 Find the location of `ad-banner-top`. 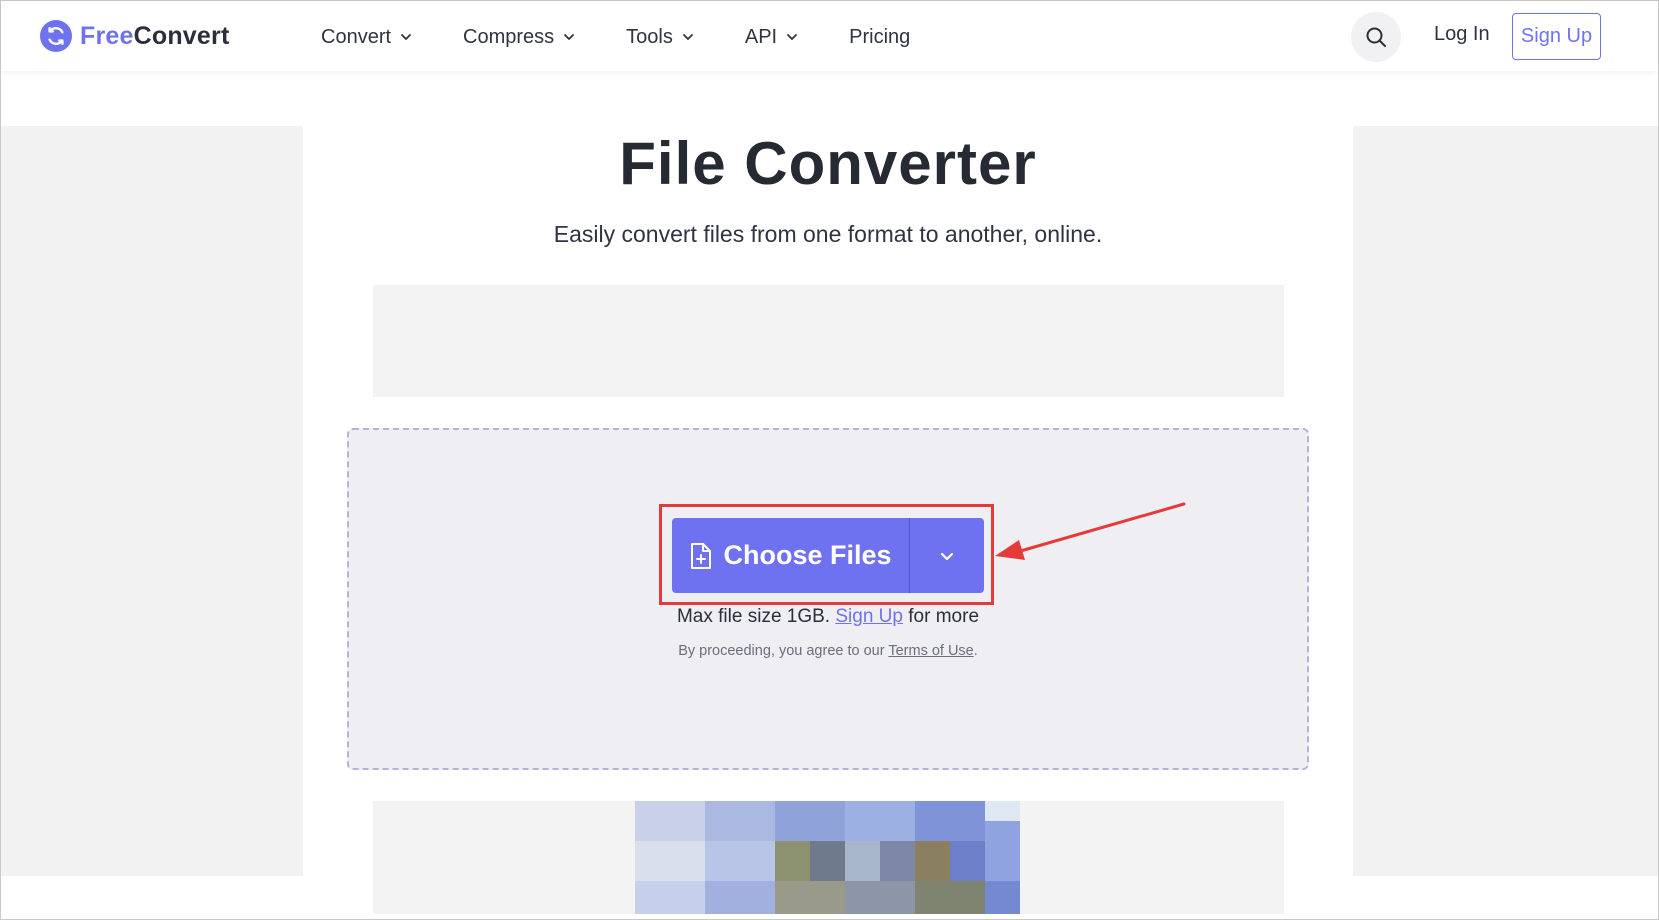

ad-banner-top is located at coordinates (828, 341).